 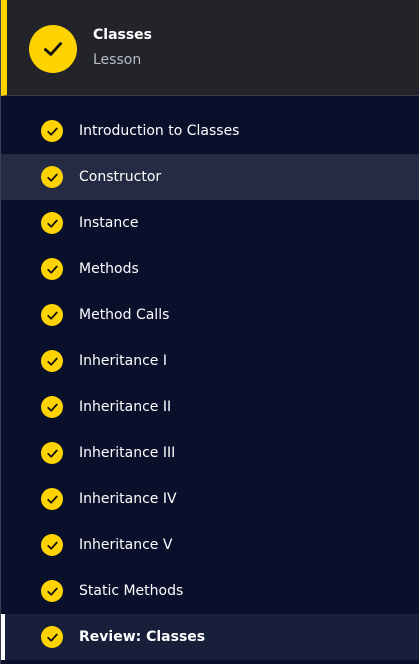 I want to click on exercise-label: Inheritance III, so click(x=127, y=453).